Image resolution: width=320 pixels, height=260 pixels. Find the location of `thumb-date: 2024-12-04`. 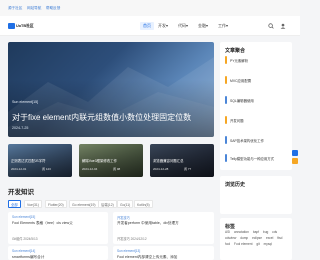

thumb-date: 2024-12-04 is located at coordinates (90, 169).